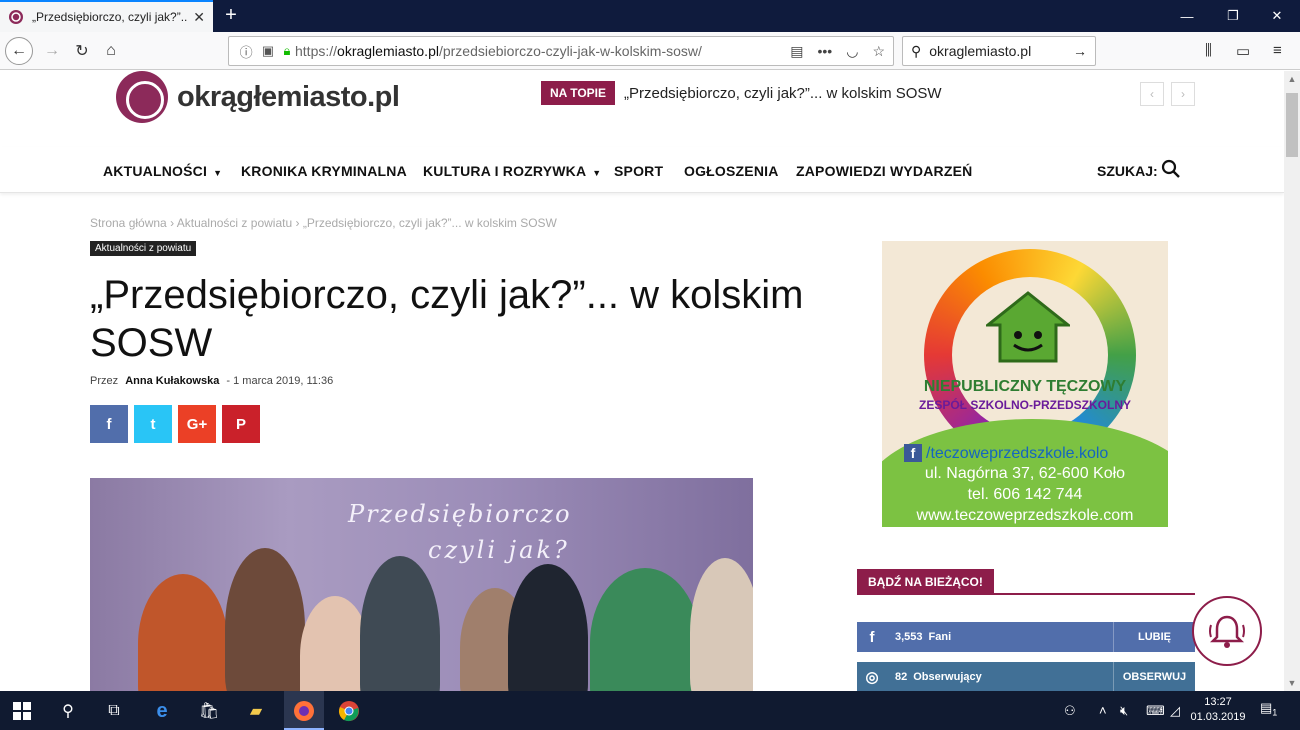 Image resolution: width=1300 pixels, height=730 pixels. What do you see at coordinates (1025, 515) in the screenshot?
I see `ad-website: www.teczoweprzedszkole.com` at bounding box center [1025, 515].